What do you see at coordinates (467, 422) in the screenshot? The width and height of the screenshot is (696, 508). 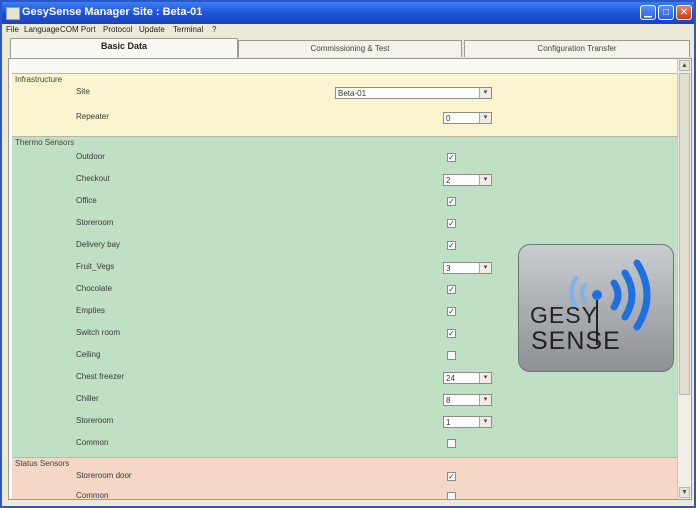 I see `sensor-select: 1 ▾` at bounding box center [467, 422].